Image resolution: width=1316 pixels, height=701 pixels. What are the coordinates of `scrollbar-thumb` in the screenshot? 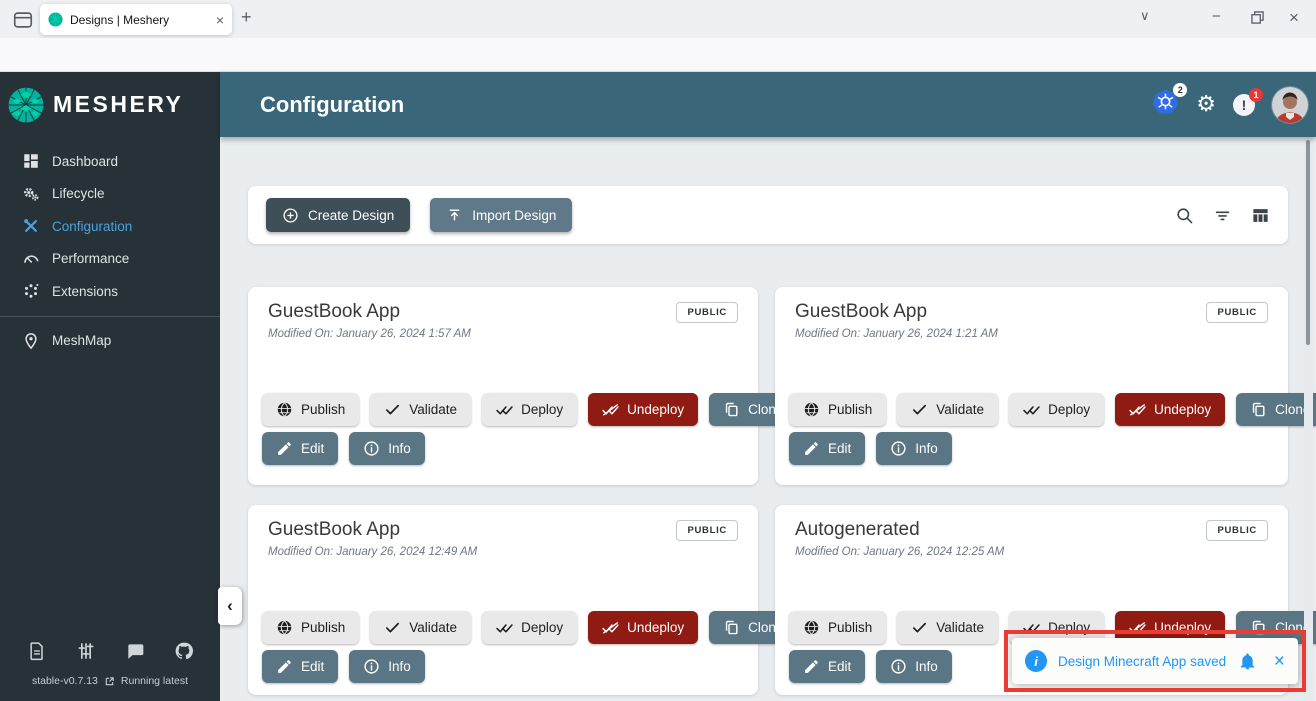 It's located at (1308, 242).